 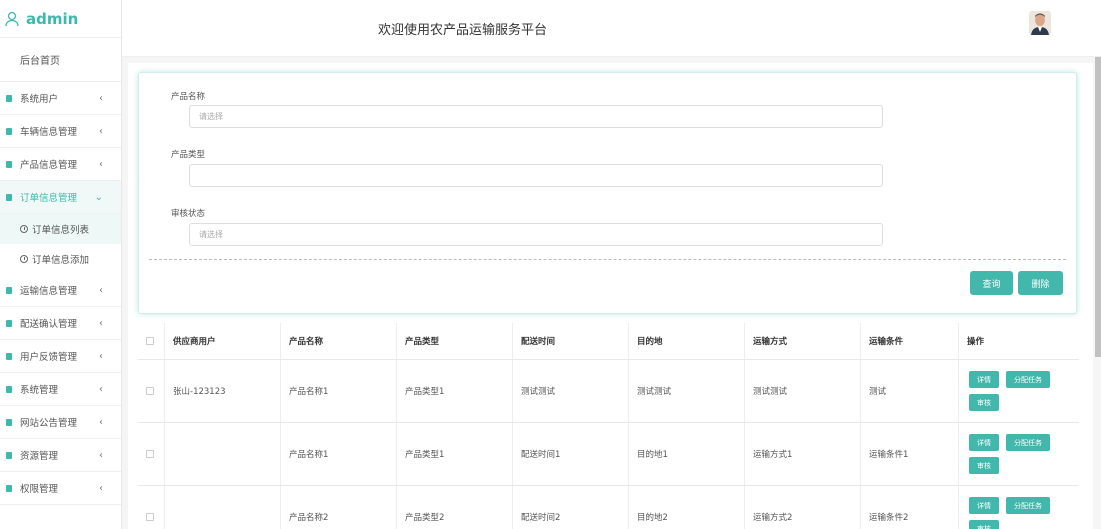 I want to click on brand-text: admin, so click(x=52, y=18).